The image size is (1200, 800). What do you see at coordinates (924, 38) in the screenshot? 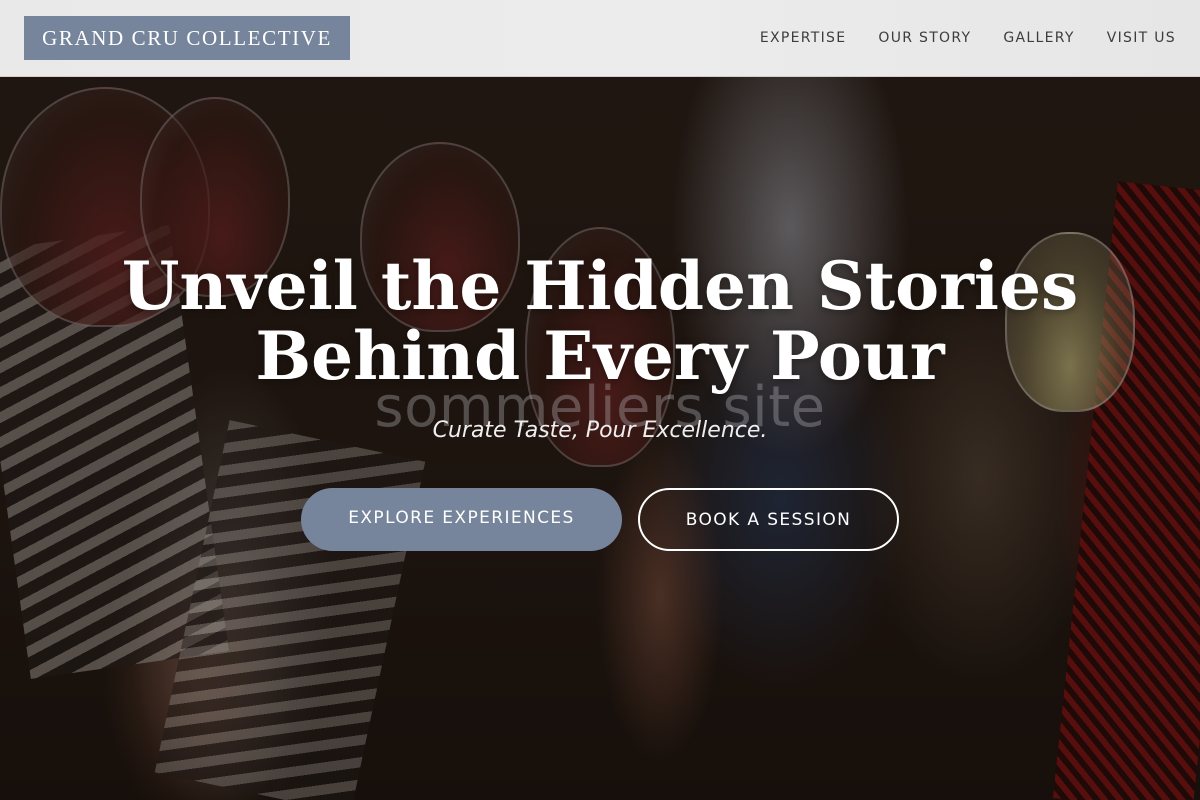
I see `nav-link-our-story: OUR STORY` at bounding box center [924, 38].